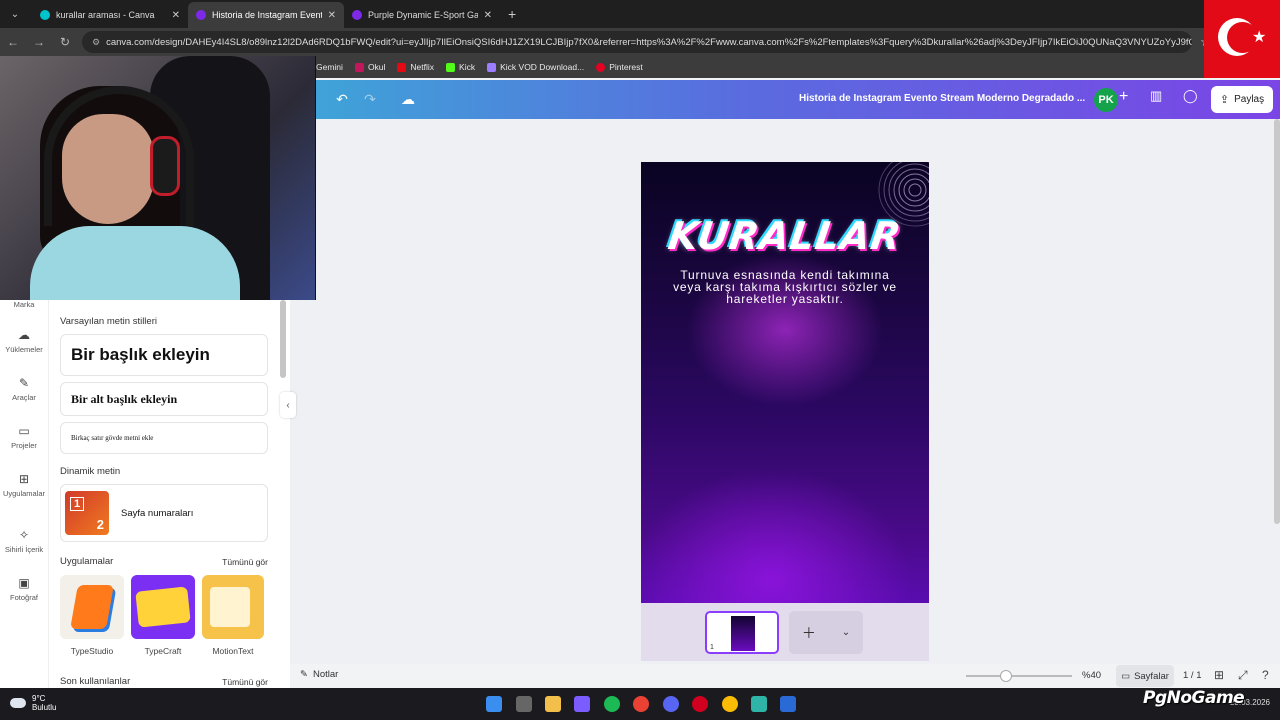  What do you see at coordinates (1006, 676) in the screenshot?
I see `zoom-slider-thumb` at bounding box center [1006, 676].